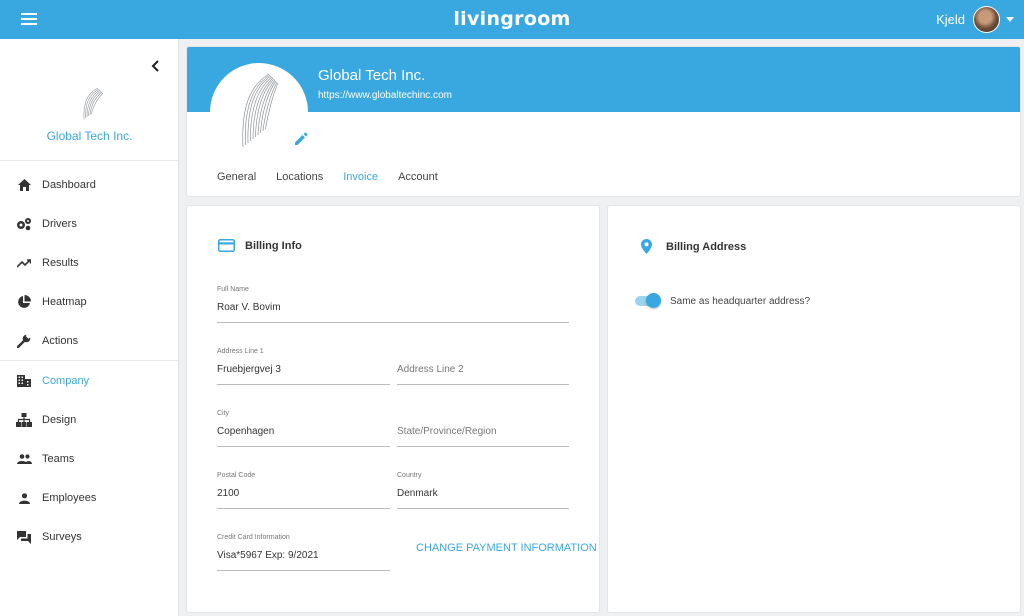  Describe the element at coordinates (24, 263) in the screenshot. I see `trending-up-icon` at that location.